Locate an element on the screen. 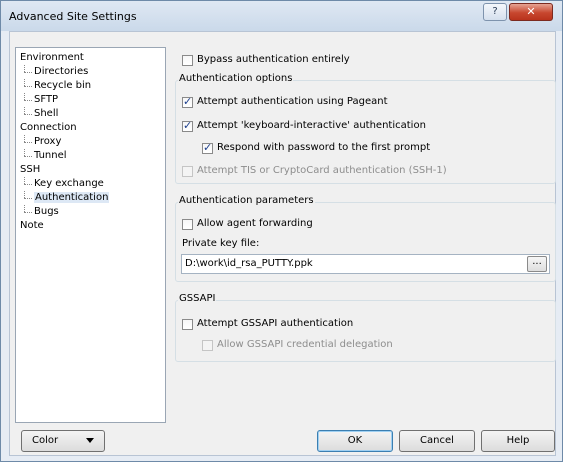 The image size is (565, 464). tree-item-connection: Connection is located at coordinates (48, 128).